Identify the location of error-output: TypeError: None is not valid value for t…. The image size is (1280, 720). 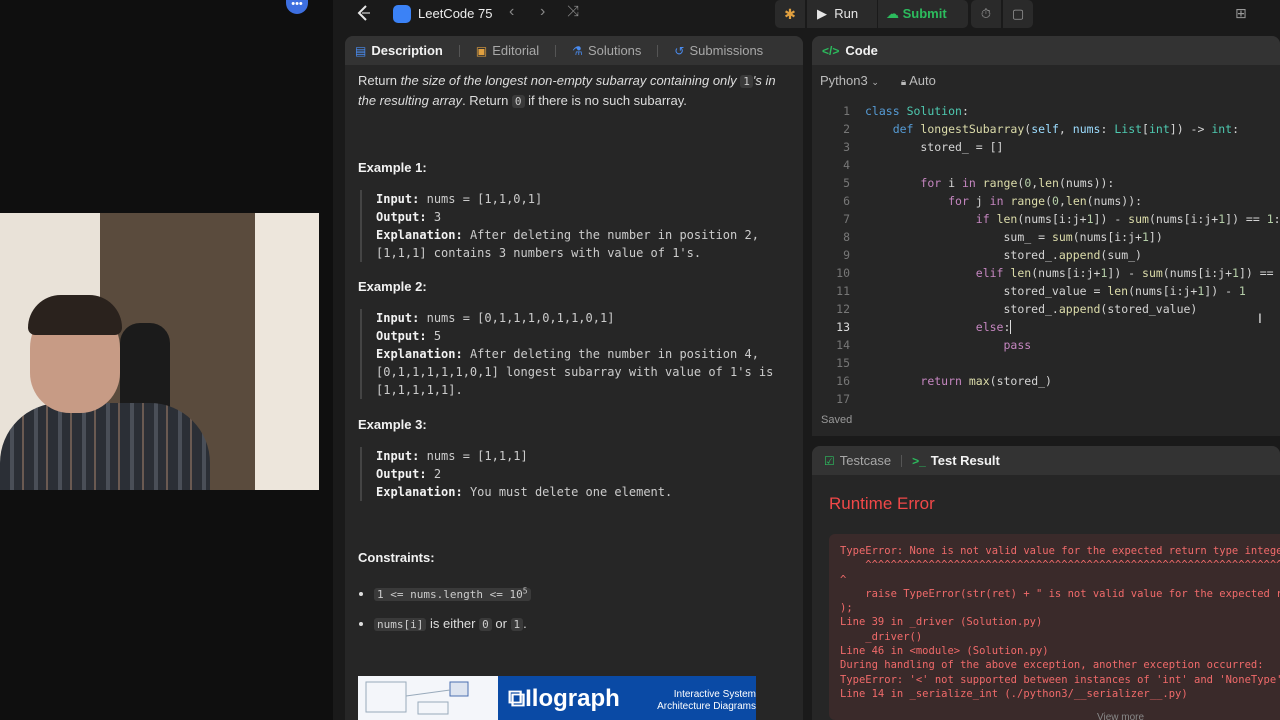
(1054, 627).